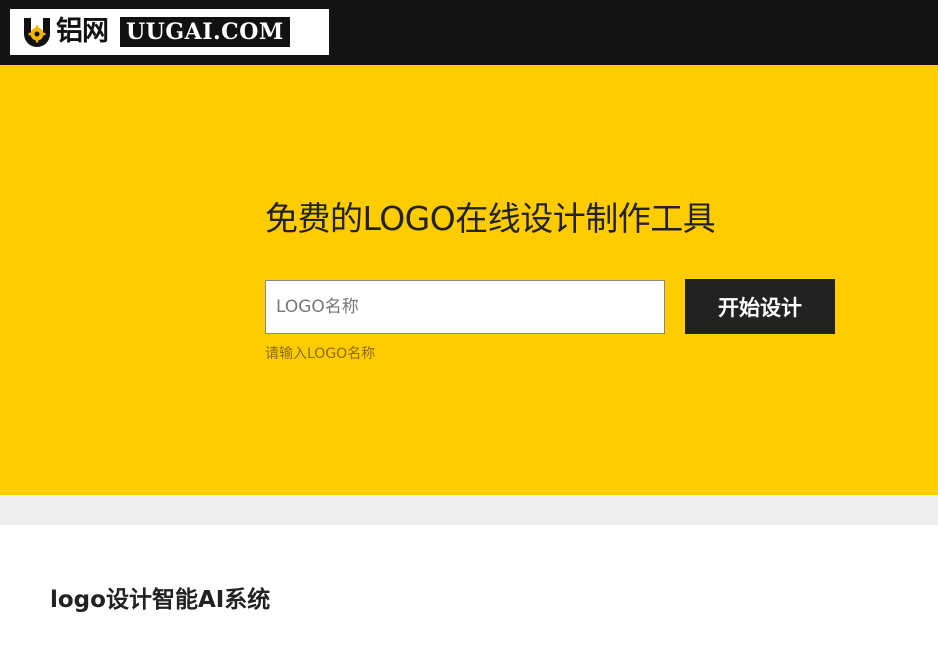 The width and height of the screenshot is (938, 659). I want to click on site-logo-link: 铝网 UUGAI.COM, so click(169, 32).